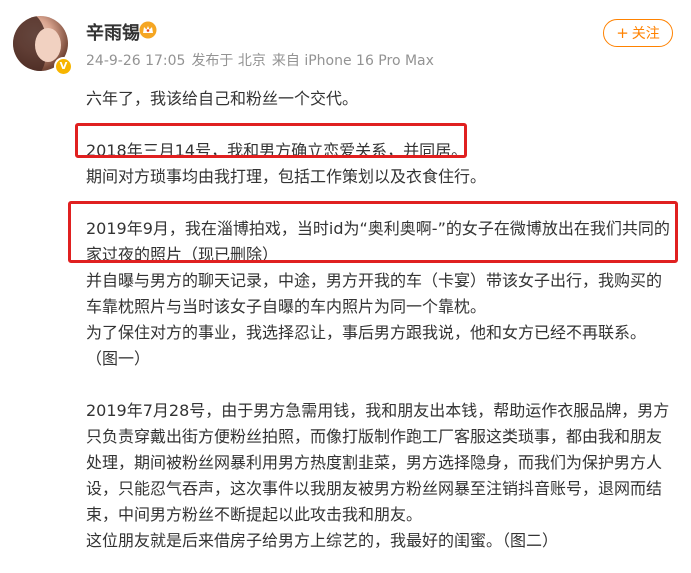 Image resolution: width=691 pixels, height=573 pixels. What do you see at coordinates (254, 514) in the screenshot?
I see `paragraph: 束，中间男方粉丝不断提起以此攻击我和朋友。` at bounding box center [254, 514].